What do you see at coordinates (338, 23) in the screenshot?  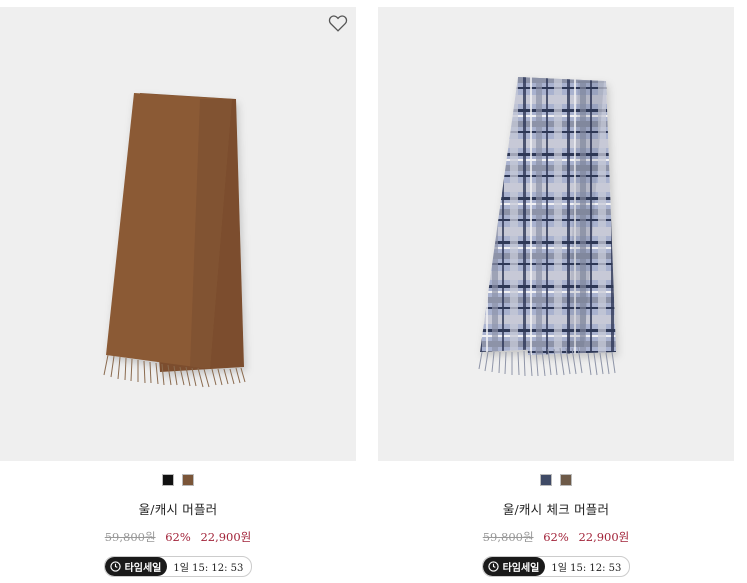 I see `heart-icon` at bounding box center [338, 23].